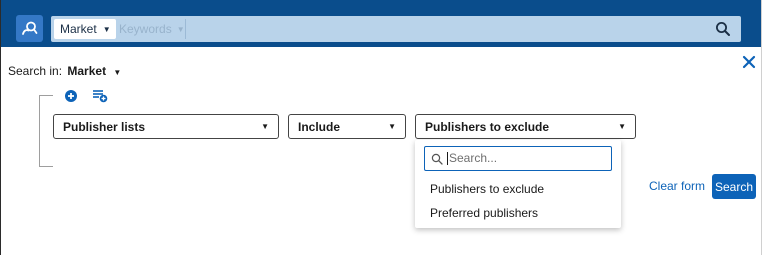 The width and height of the screenshot is (762, 255). I want to click on person-search-icon, so click(29, 28).